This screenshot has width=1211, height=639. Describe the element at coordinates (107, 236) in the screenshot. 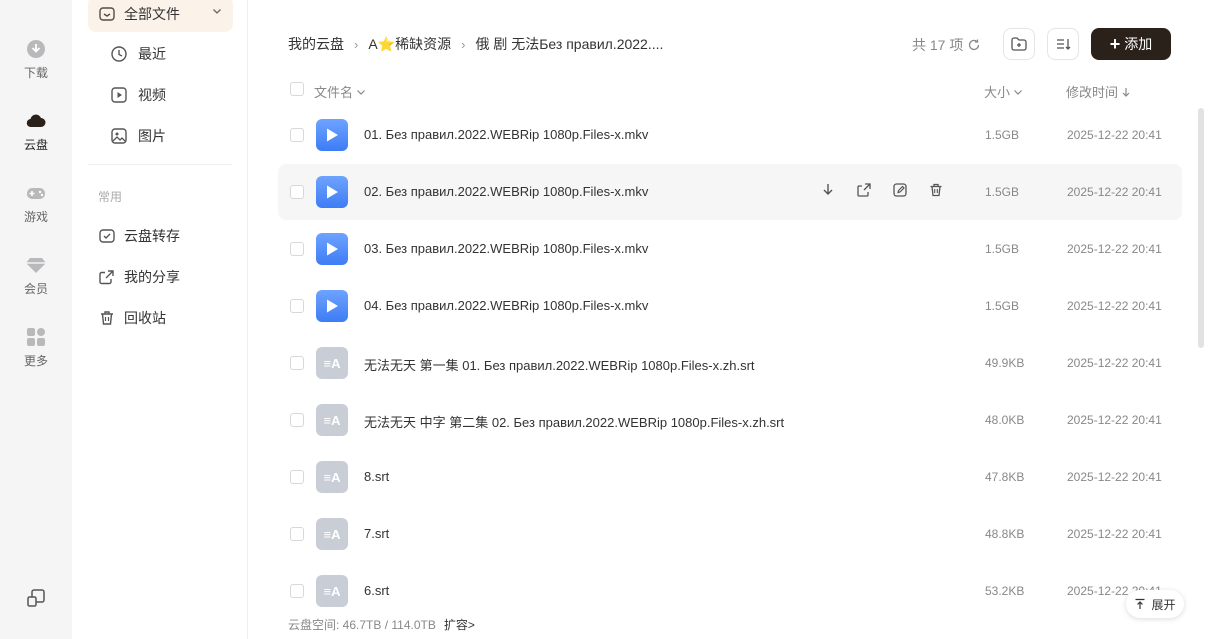

I see `transfer-icon` at that location.